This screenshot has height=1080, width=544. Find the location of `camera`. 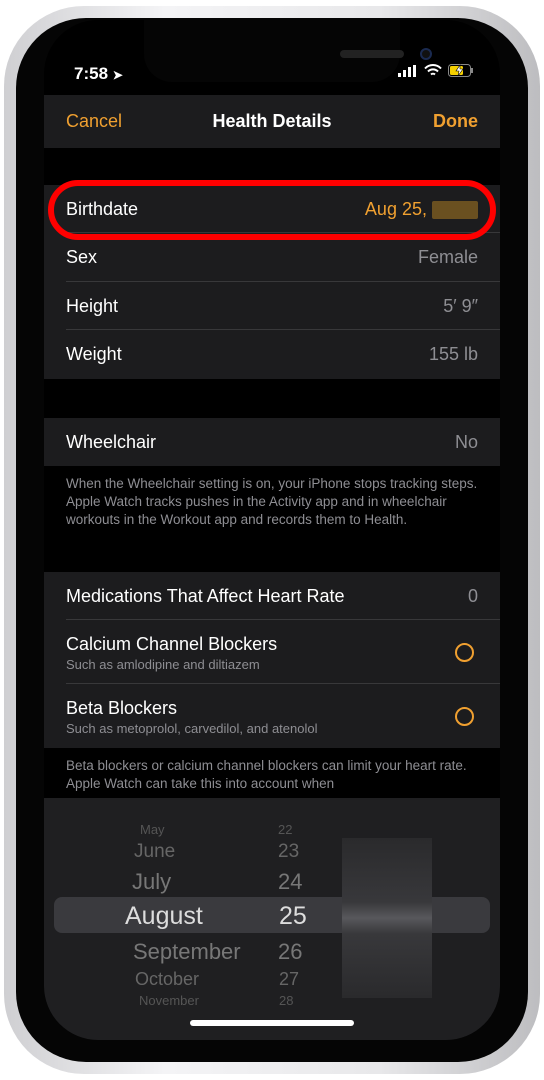

camera is located at coordinates (426, 54).